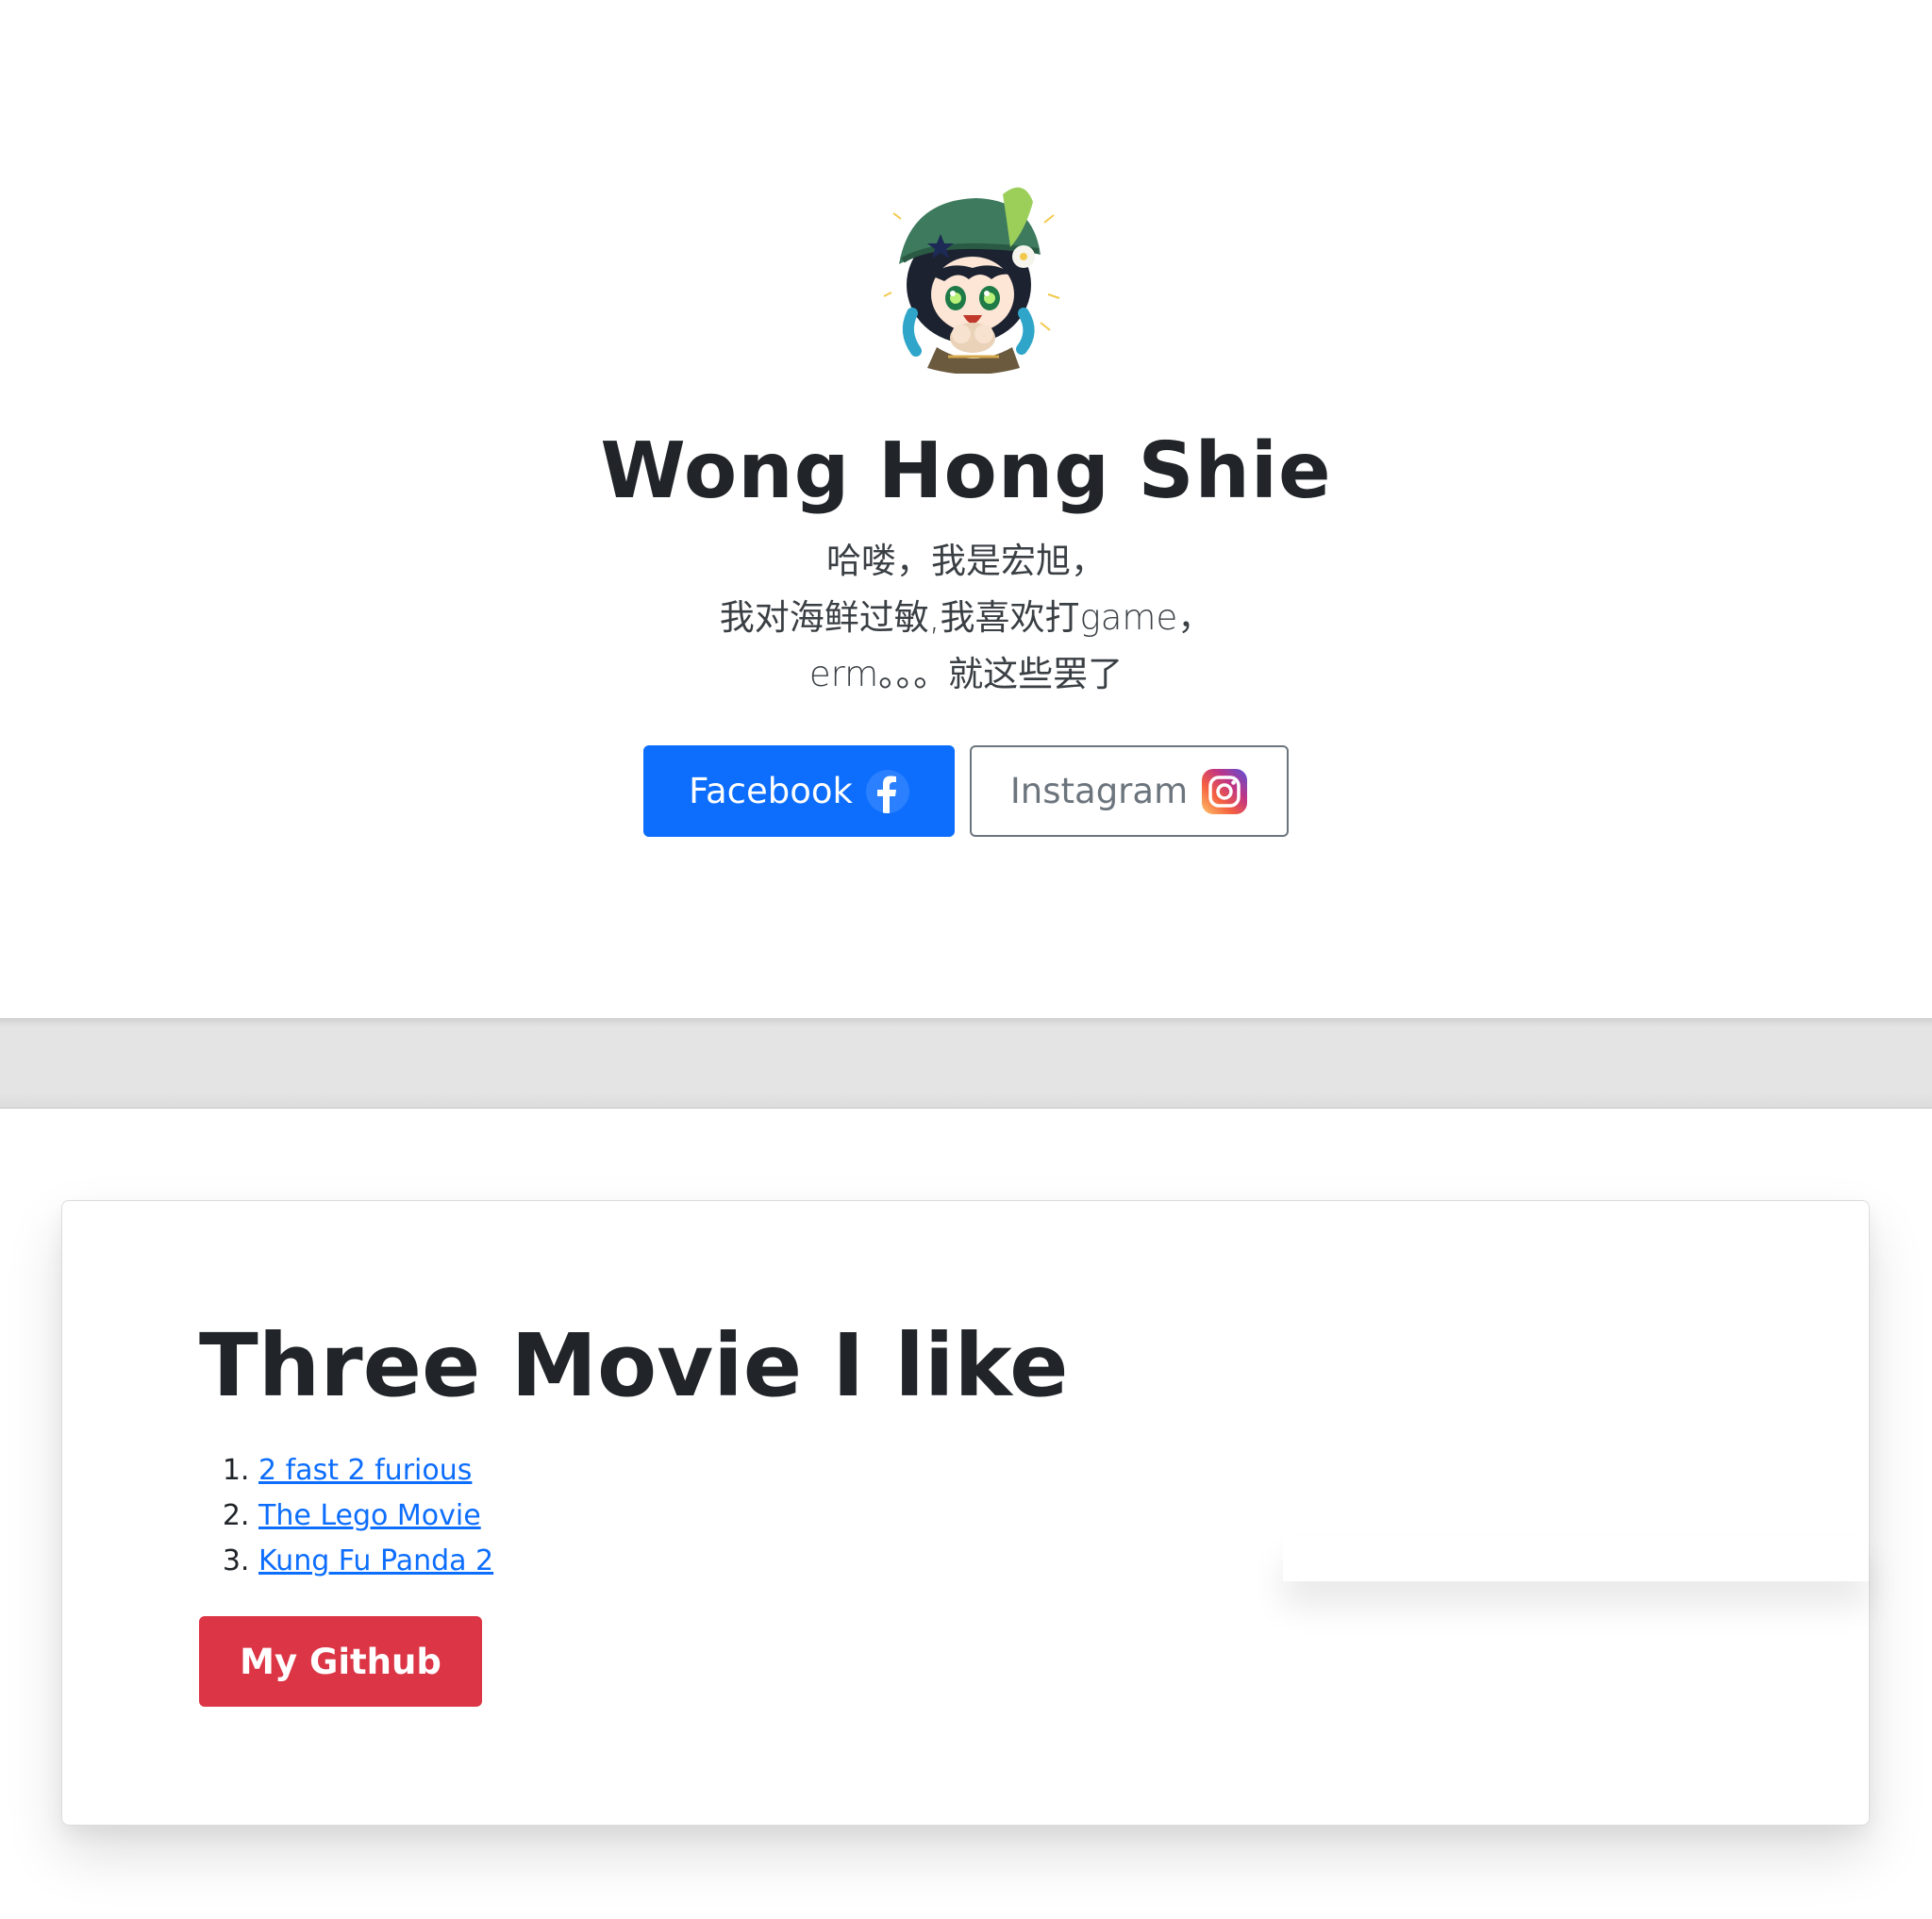 This screenshot has width=1932, height=1919. I want to click on movie-link: Kung Fu Panda 2, so click(375, 1560).